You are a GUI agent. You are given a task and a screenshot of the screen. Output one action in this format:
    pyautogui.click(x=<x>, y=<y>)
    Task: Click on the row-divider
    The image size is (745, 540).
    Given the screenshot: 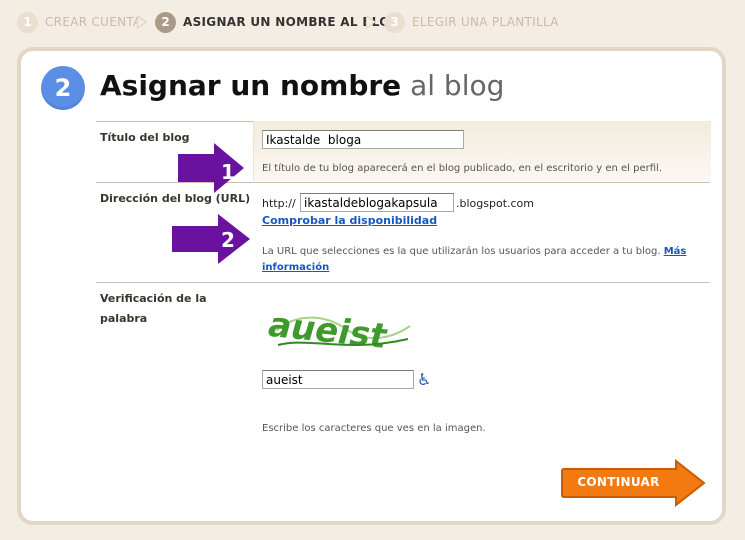 What is the action you would take?
    pyautogui.click(x=403, y=282)
    